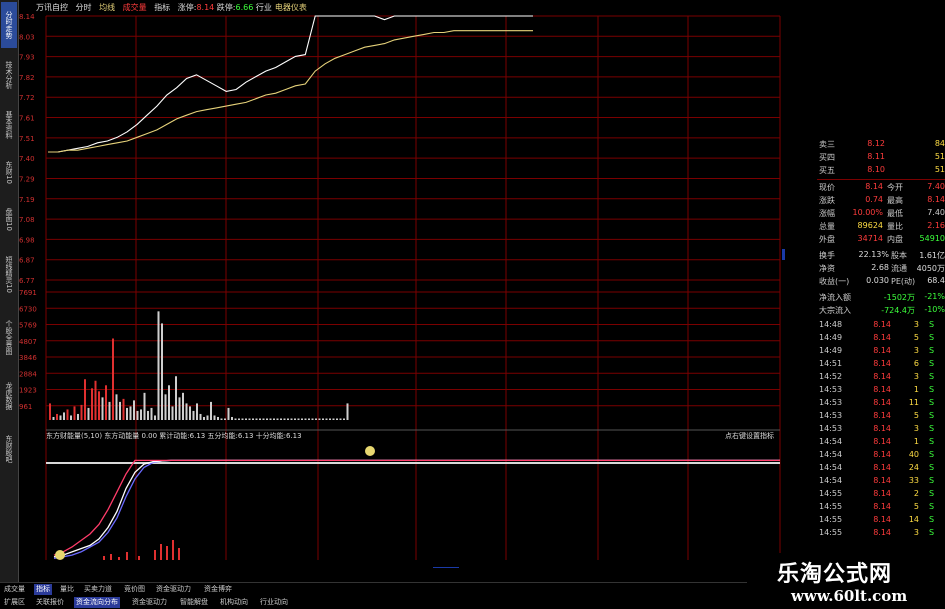  I want to click on limit-up-label: 涨停:8.14, so click(196, 7).